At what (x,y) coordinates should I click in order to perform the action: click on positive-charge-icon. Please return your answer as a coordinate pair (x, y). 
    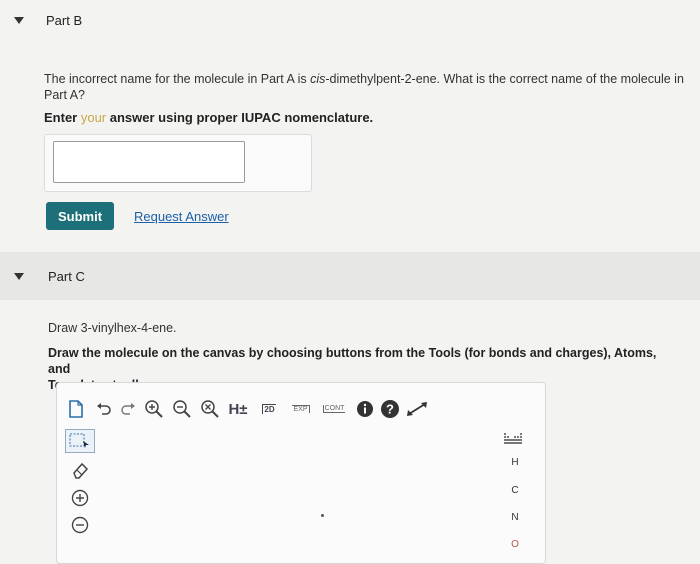
    Looking at the image, I should click on (80, 498).